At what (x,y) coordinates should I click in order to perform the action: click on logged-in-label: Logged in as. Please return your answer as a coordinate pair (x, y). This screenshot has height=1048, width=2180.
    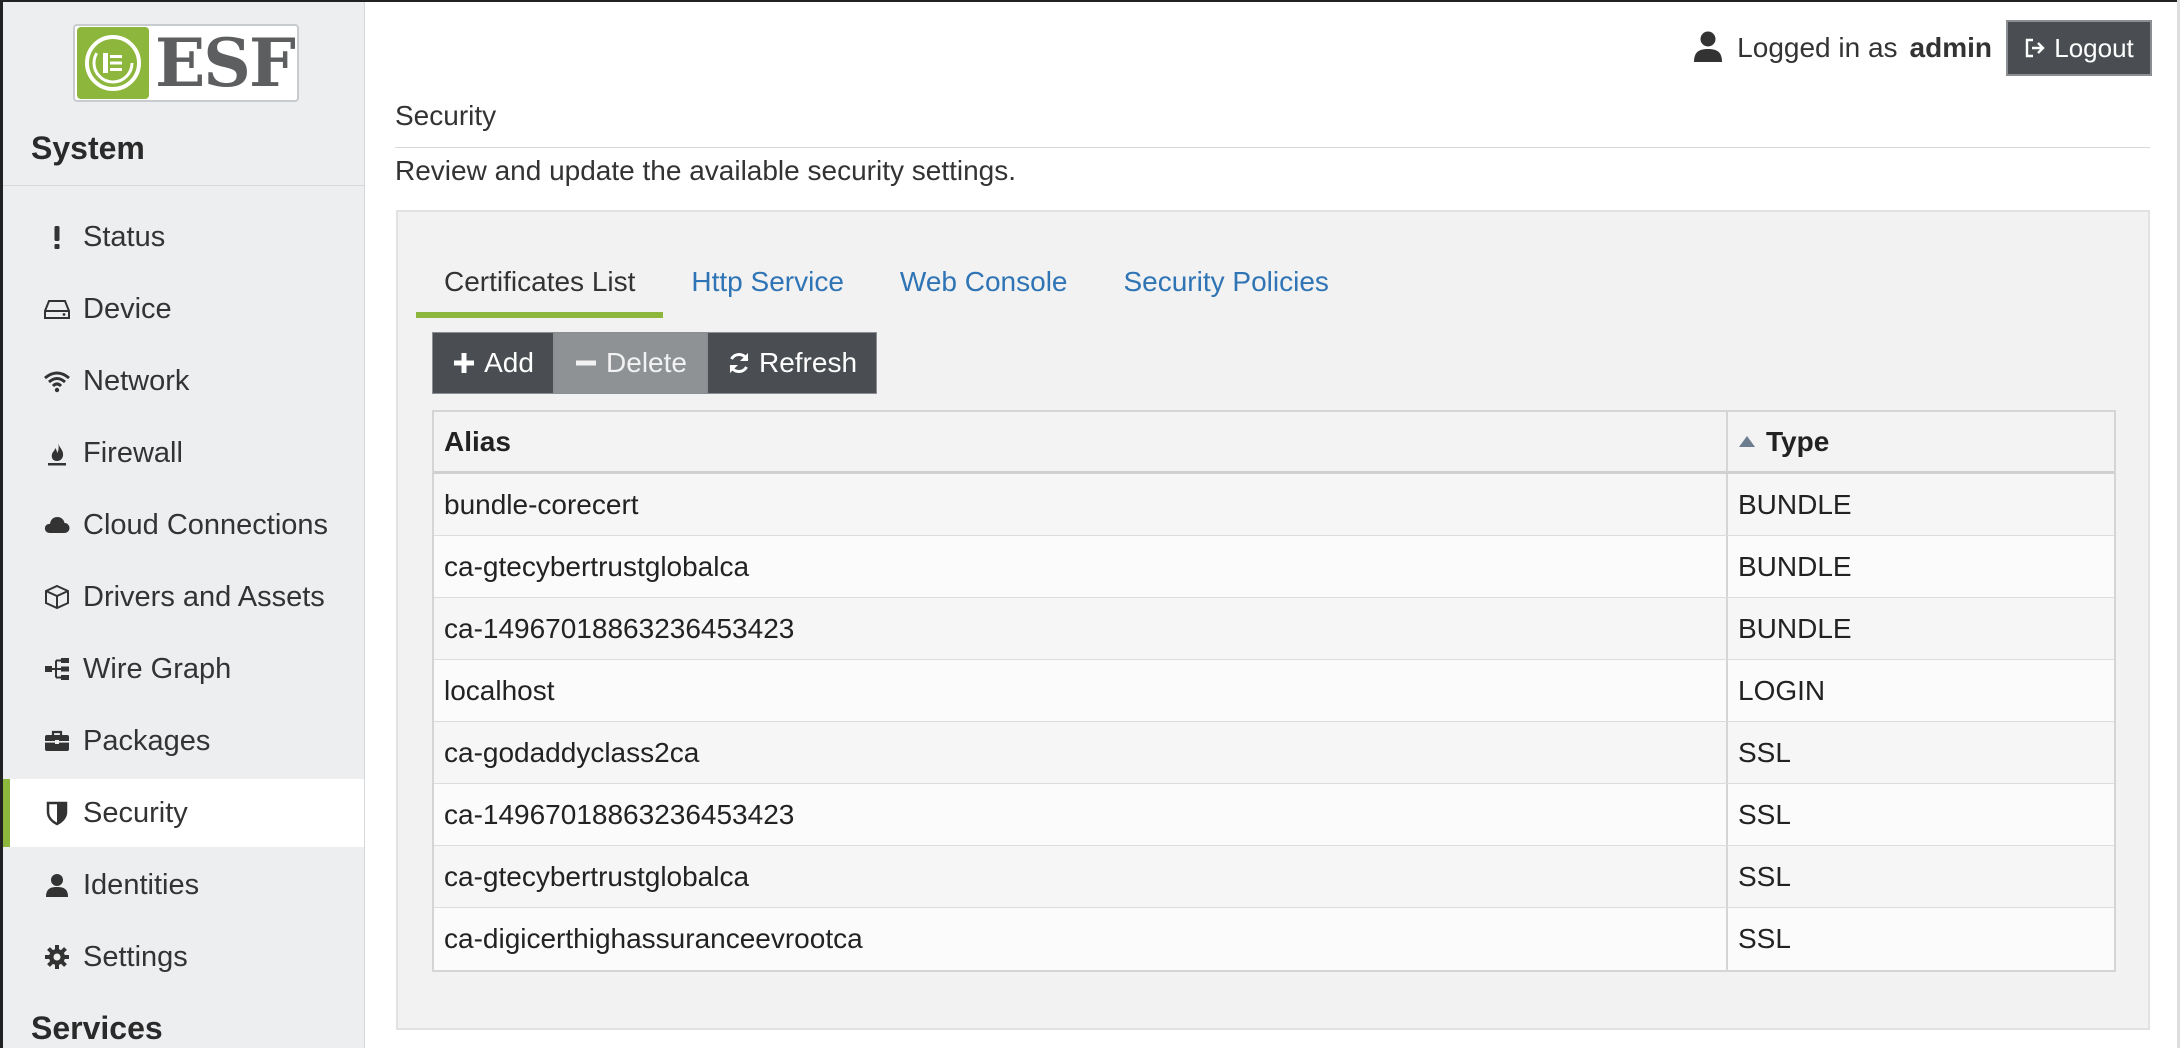
    Looking at the image, I should click on (1817, 47).